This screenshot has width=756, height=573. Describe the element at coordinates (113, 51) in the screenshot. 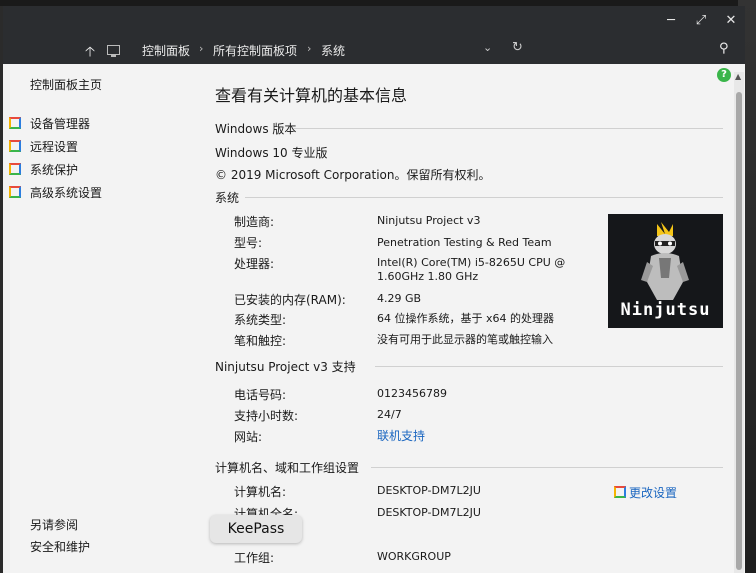

I see `computer-icon` at that location.